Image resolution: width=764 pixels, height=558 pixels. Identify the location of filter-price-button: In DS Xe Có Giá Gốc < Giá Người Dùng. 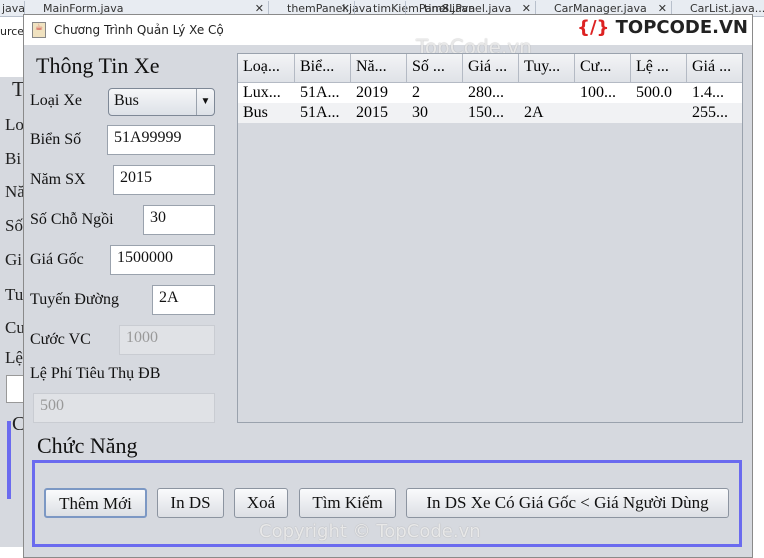
(567, 503).